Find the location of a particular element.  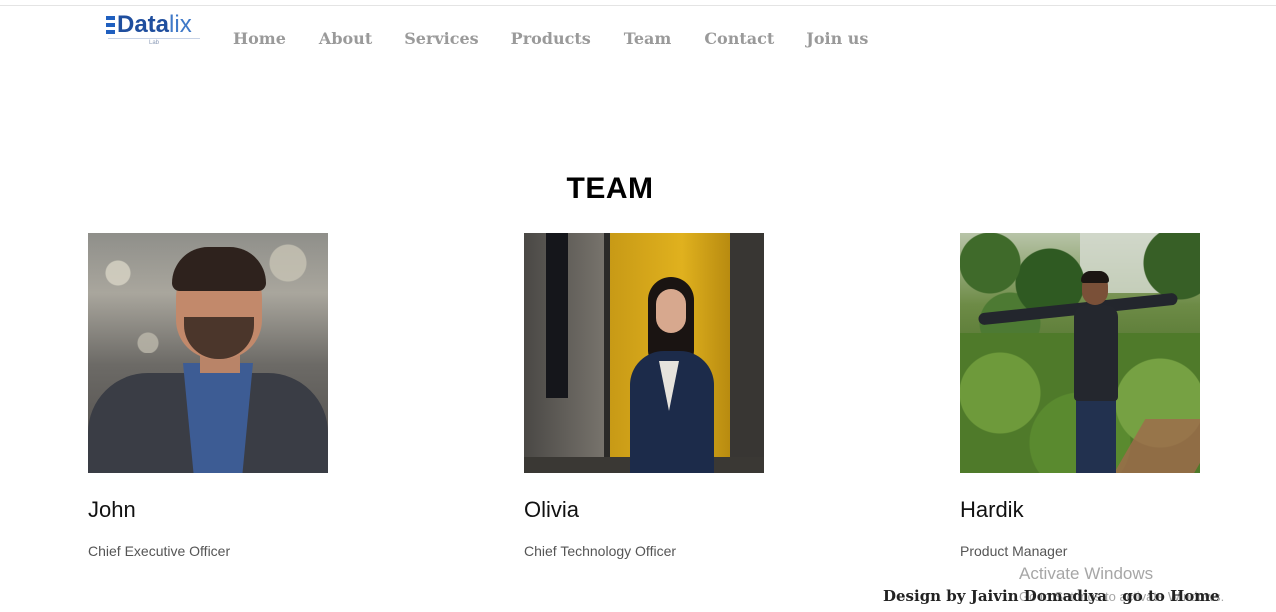

team-card-olivia: Olivia Chief Technology Officer is located at coordinates (644, 396).